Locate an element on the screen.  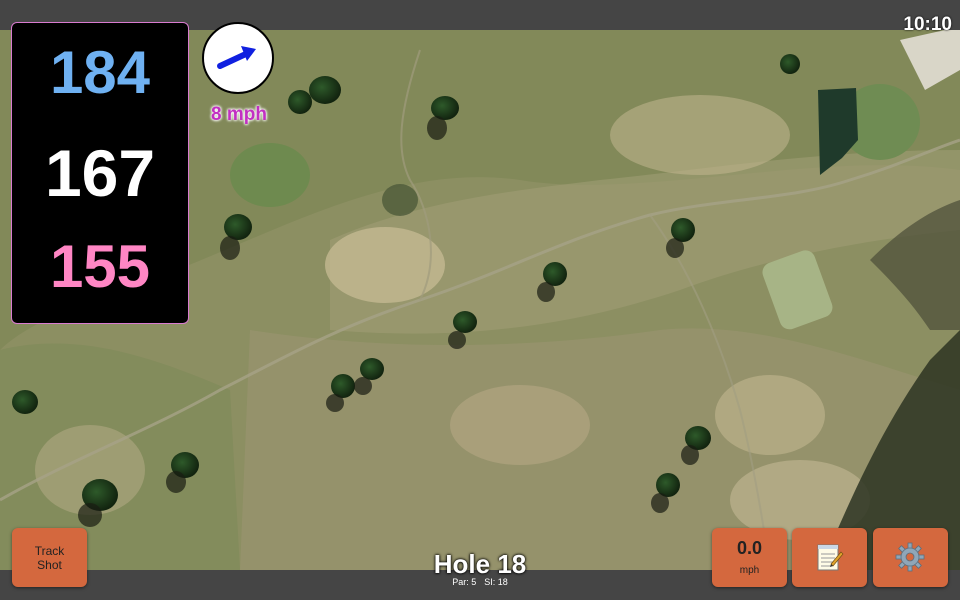
speed-unit: mph is located at coordinates (749, 570).